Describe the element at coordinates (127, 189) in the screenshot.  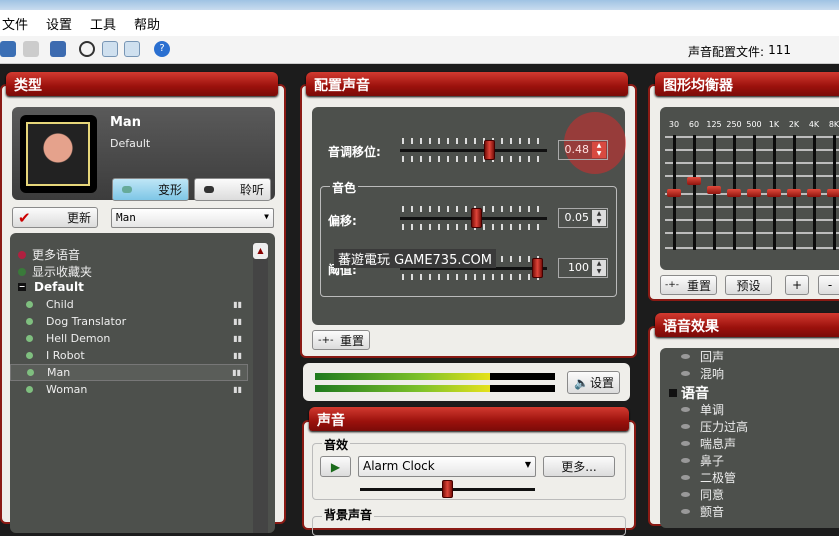
I see `morph-led-icon` at that location.